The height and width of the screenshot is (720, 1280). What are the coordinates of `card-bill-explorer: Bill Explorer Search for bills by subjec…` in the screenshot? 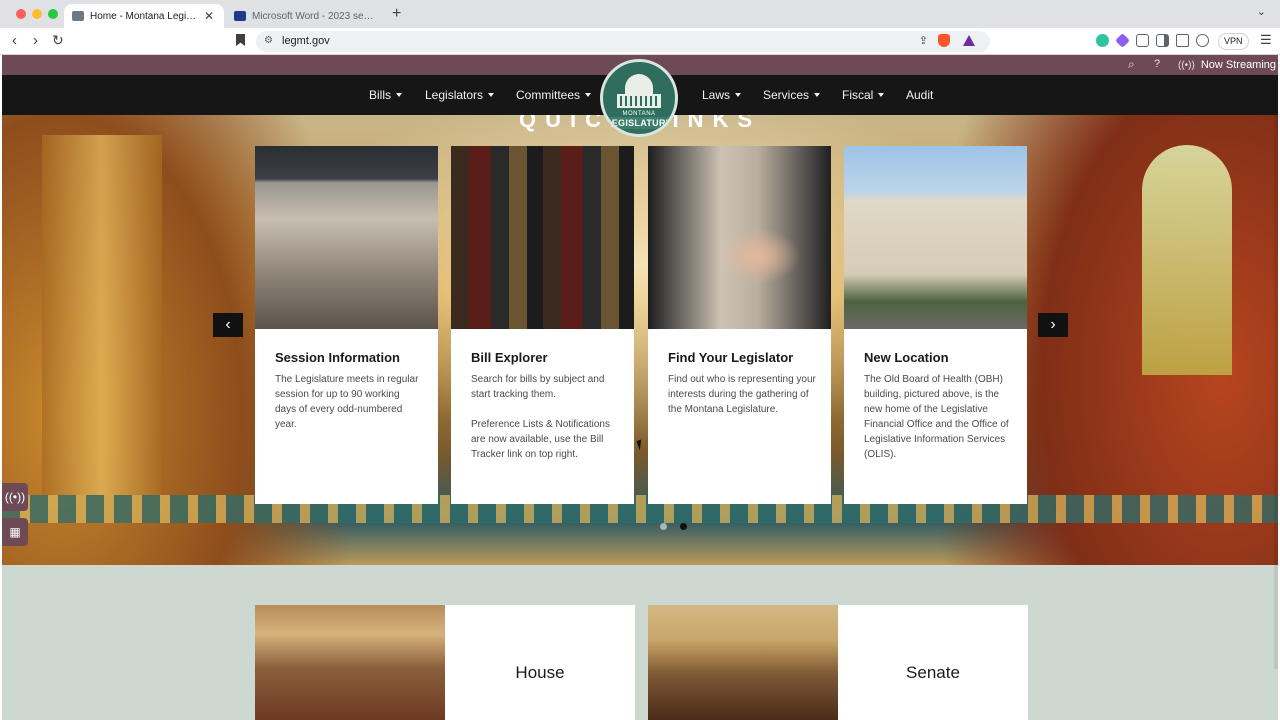 It's located at (542, 325).